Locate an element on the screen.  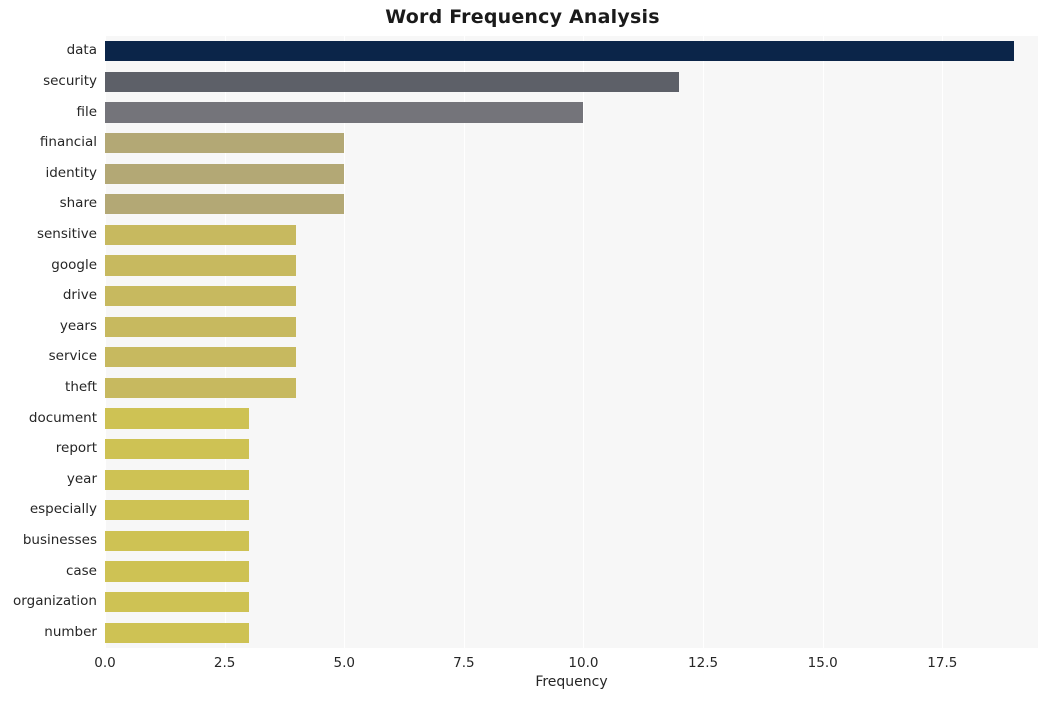
chart-title: Word Frequency Analysis is located at coordinates (522, 17).